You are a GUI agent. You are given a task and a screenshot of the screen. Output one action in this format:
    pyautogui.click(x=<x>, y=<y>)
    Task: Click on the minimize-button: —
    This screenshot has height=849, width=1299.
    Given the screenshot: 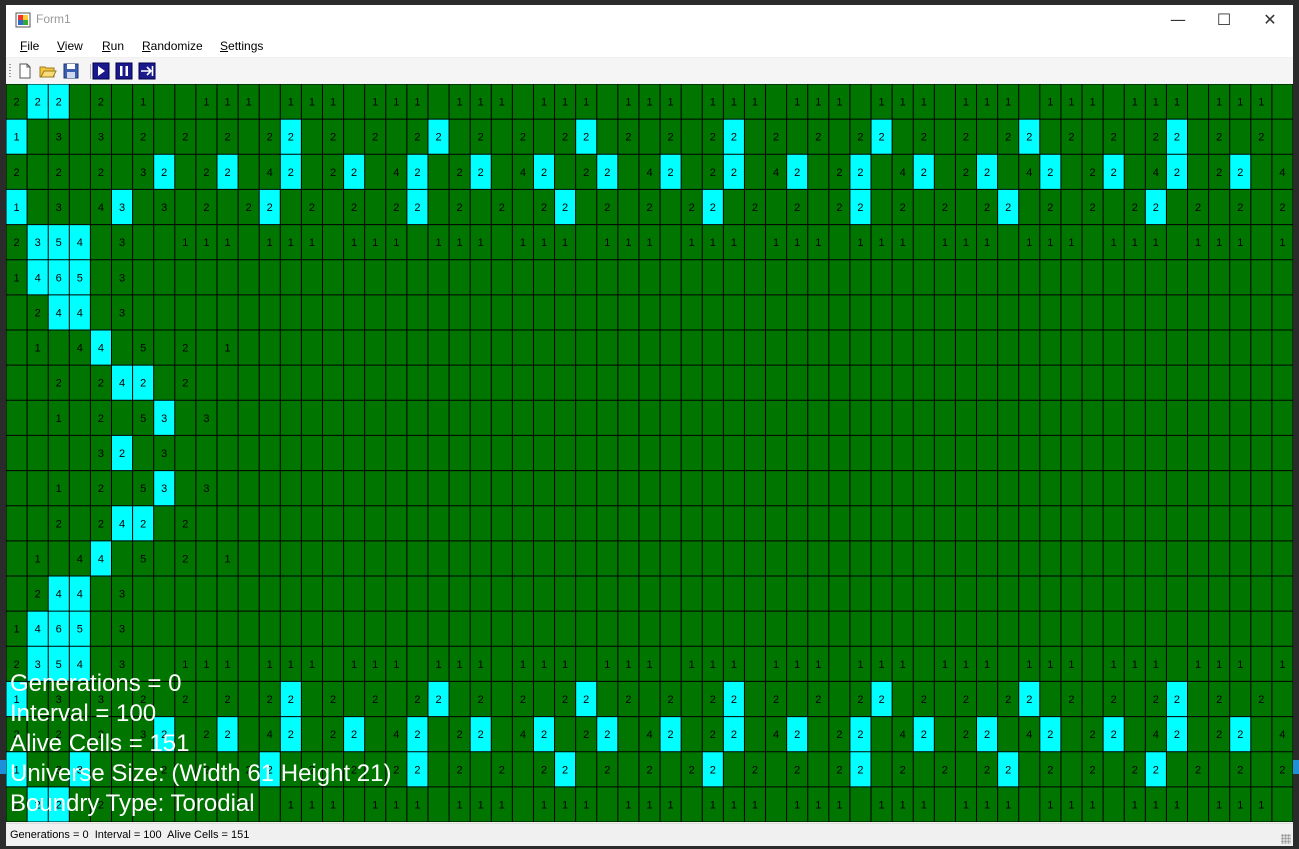 What is the action you would take?
    pyautogui.click(x=1178, y=20)
    